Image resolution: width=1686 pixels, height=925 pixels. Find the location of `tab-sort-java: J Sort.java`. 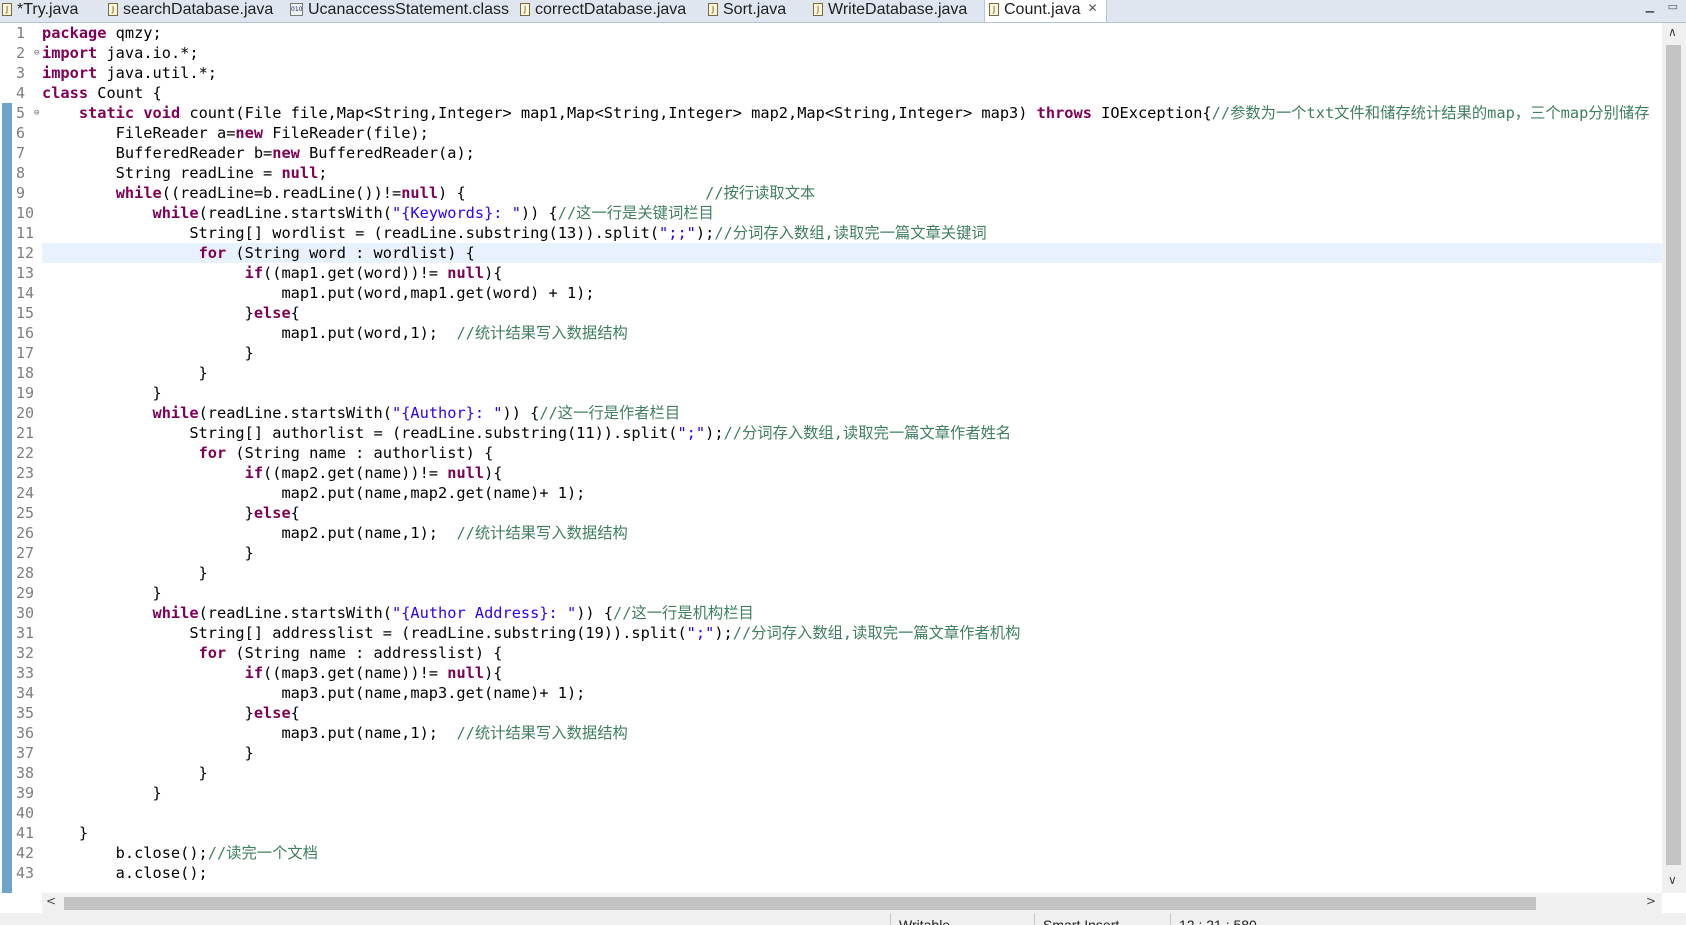

tab-sort-java: J Sort.java is located at coordinates (747, 11).